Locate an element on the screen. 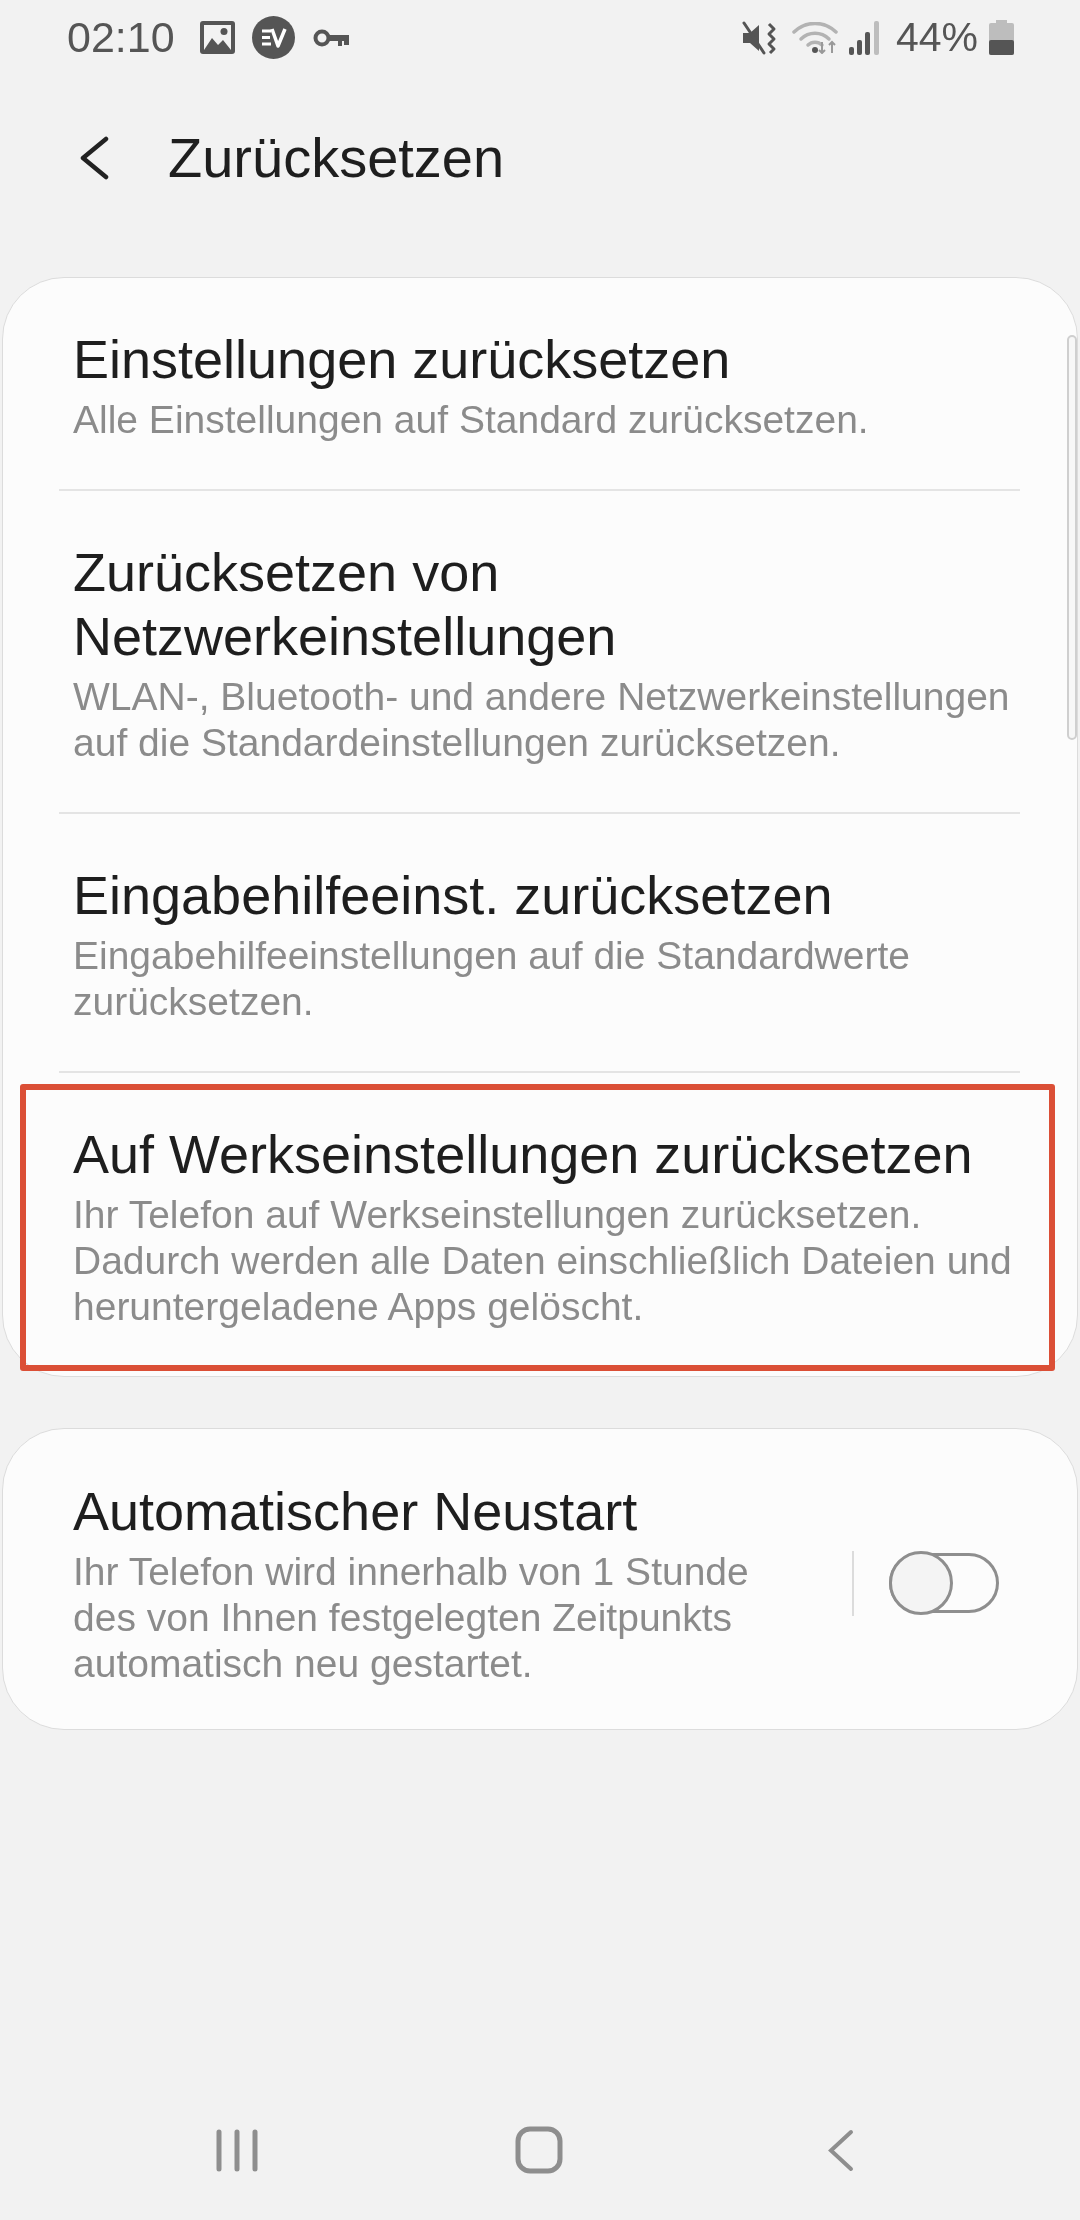 This screenshot has height=2220, width=1080. recent-apps-icon is located at coordinates (237, 2150).